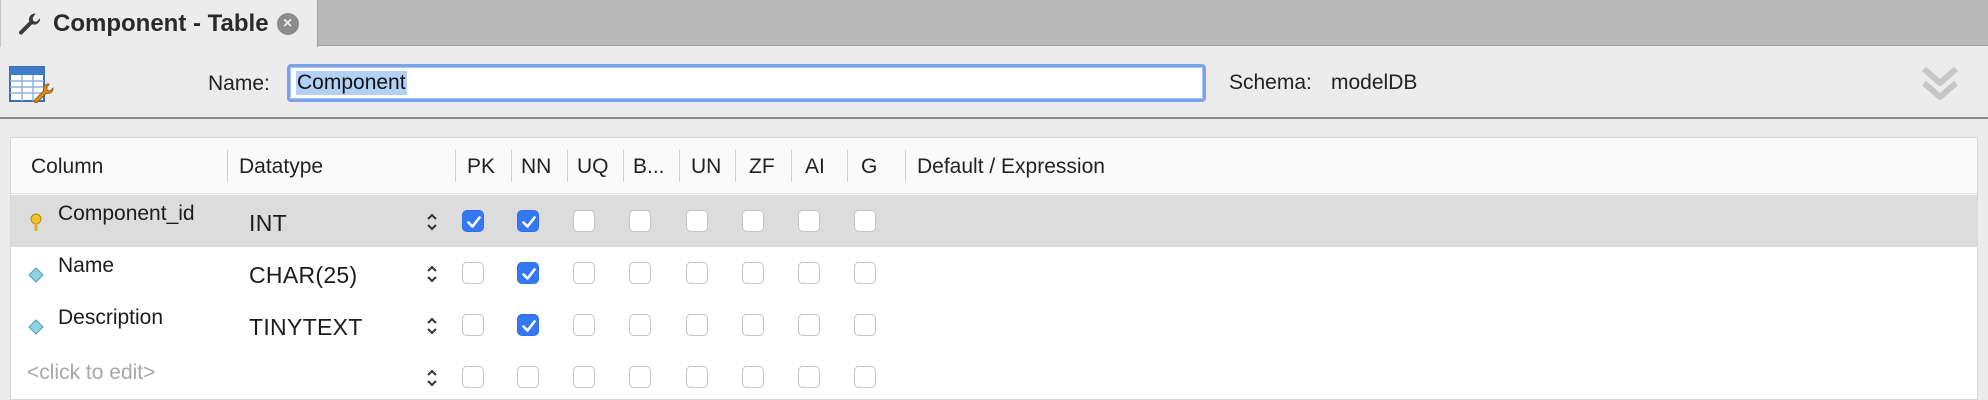 Image resolution: width=1988 pixels, height=400 pixels. Describe the element at coordinates (994, 23) in the screenshot. I see `tab-bar: Component - Table ×` at that location.